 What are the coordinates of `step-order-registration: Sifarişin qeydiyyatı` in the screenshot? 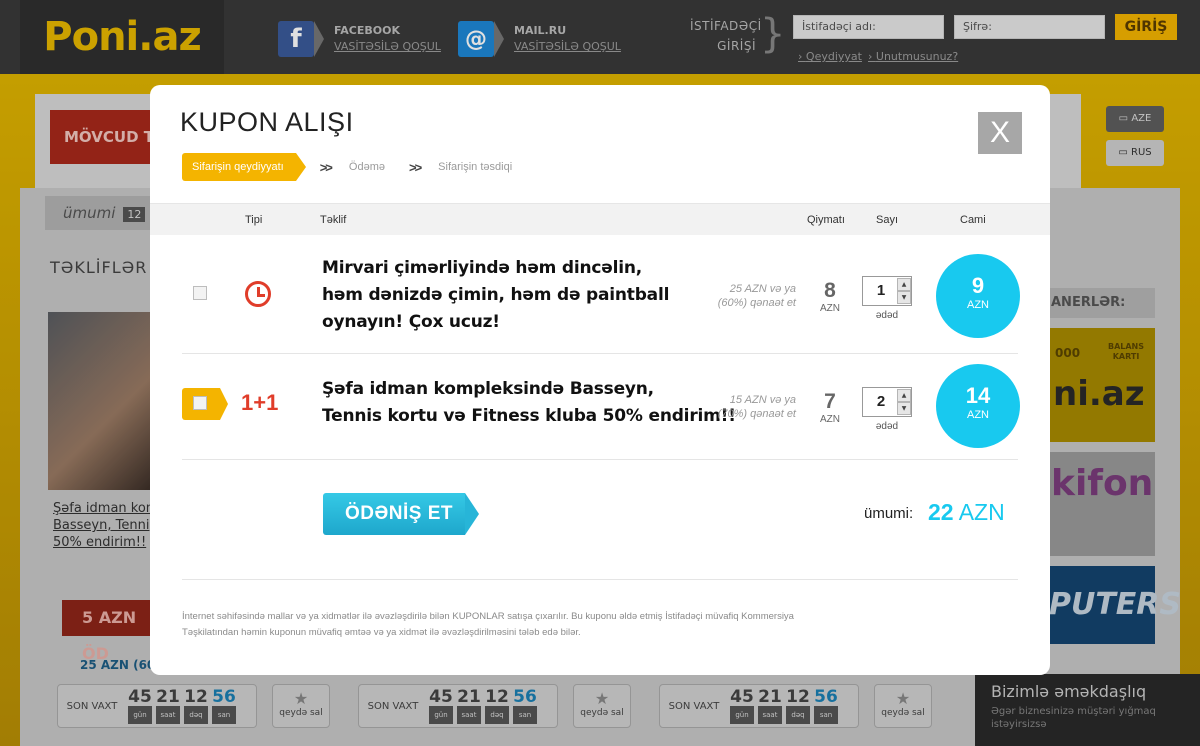 It's located at (244, 167).